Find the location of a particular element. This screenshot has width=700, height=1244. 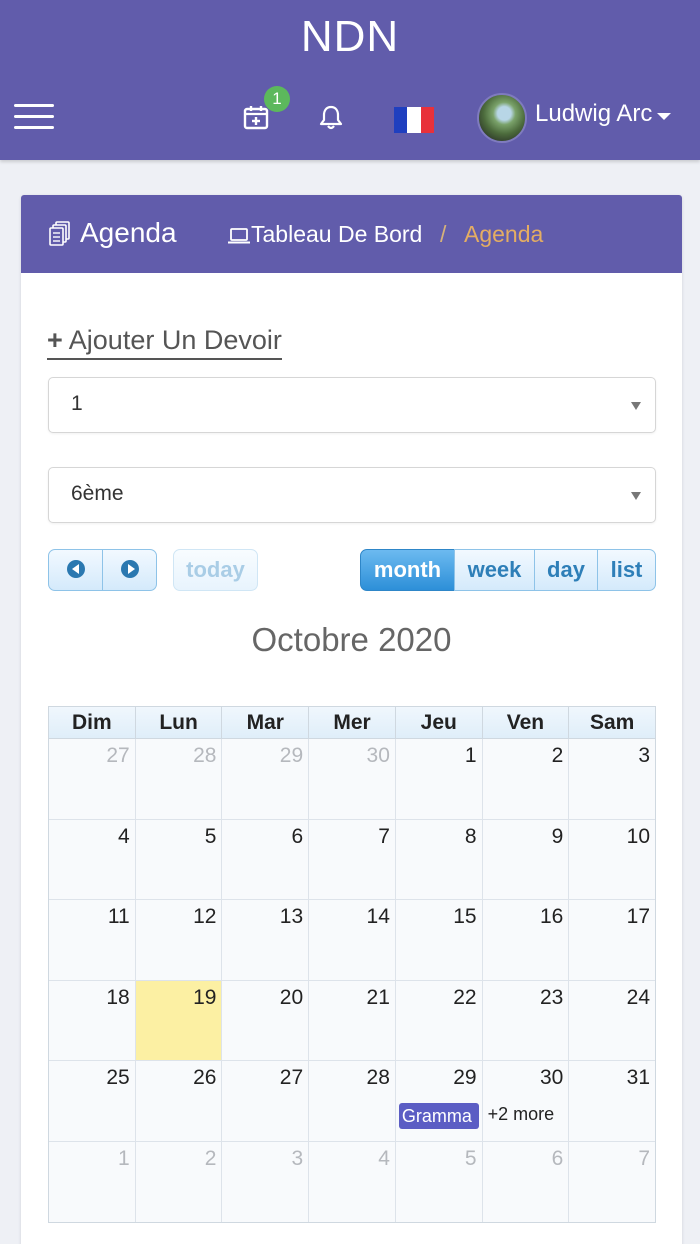

day-cell: 13 is located at coordinates (266, 940).